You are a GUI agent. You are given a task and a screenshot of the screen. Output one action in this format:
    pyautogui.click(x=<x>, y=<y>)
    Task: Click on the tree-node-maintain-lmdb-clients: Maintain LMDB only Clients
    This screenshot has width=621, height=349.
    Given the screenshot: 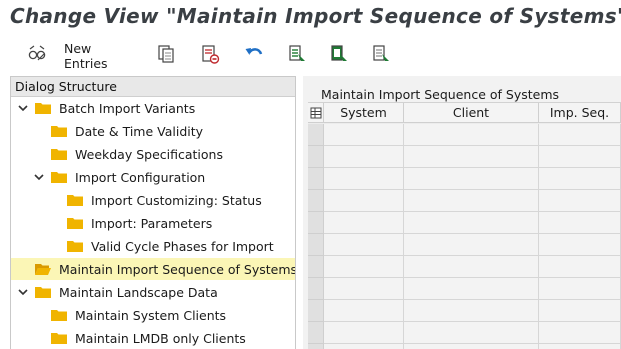 What is the action you would take?
    pyautogui.click(x=153, y=338)
    